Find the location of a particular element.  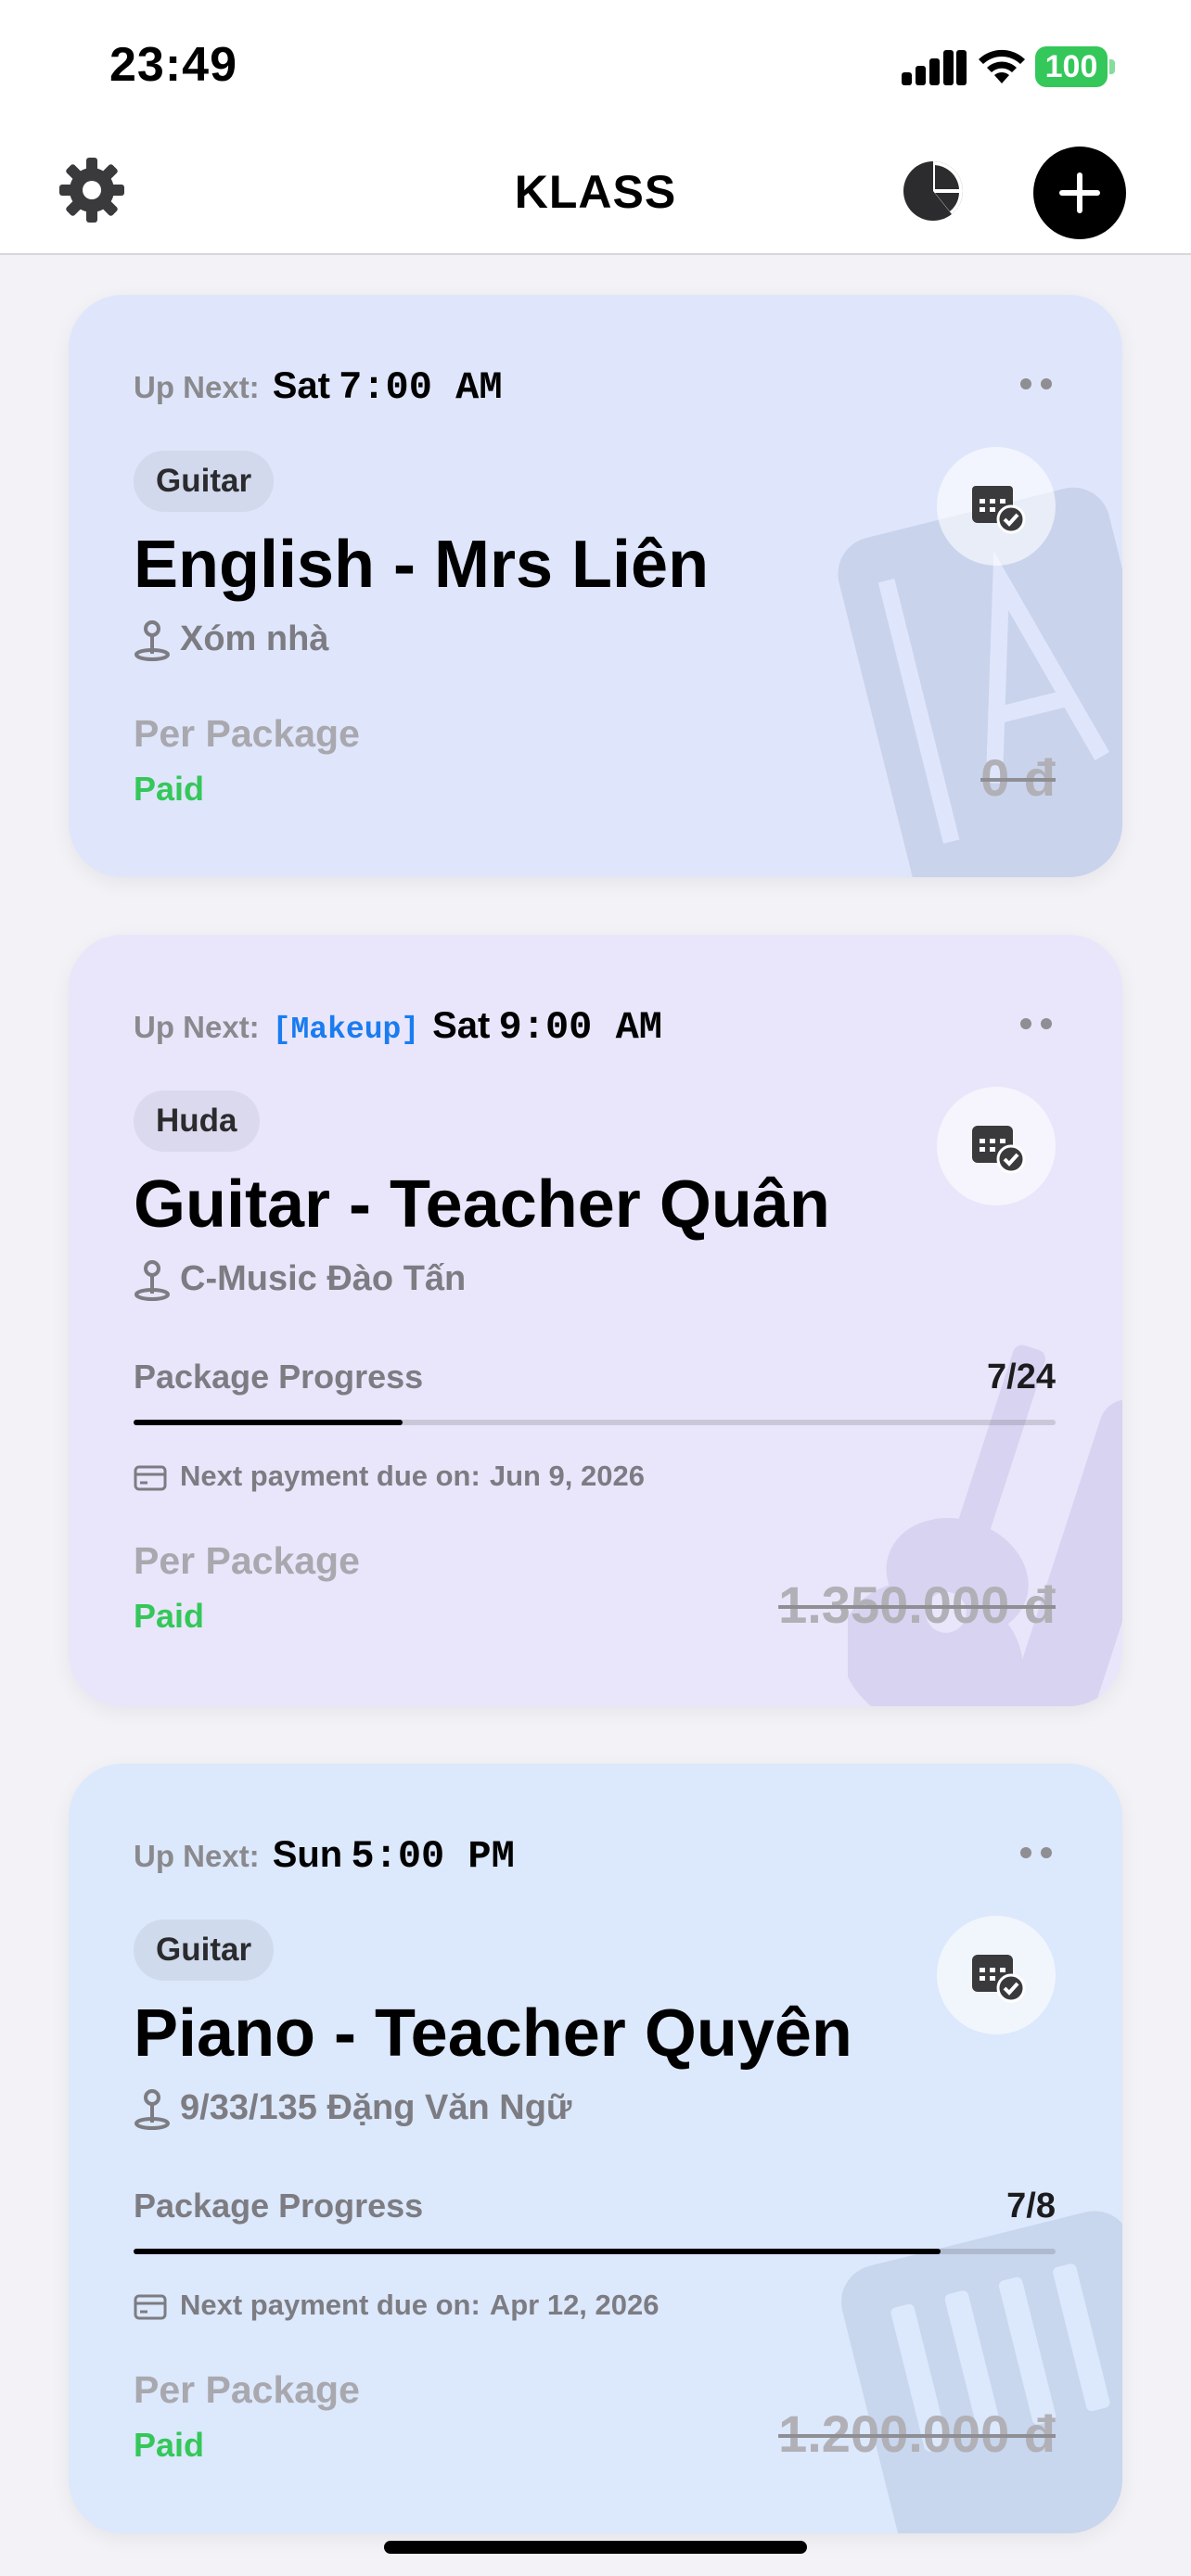

home-indicator is located at coordinates (595, 2547).